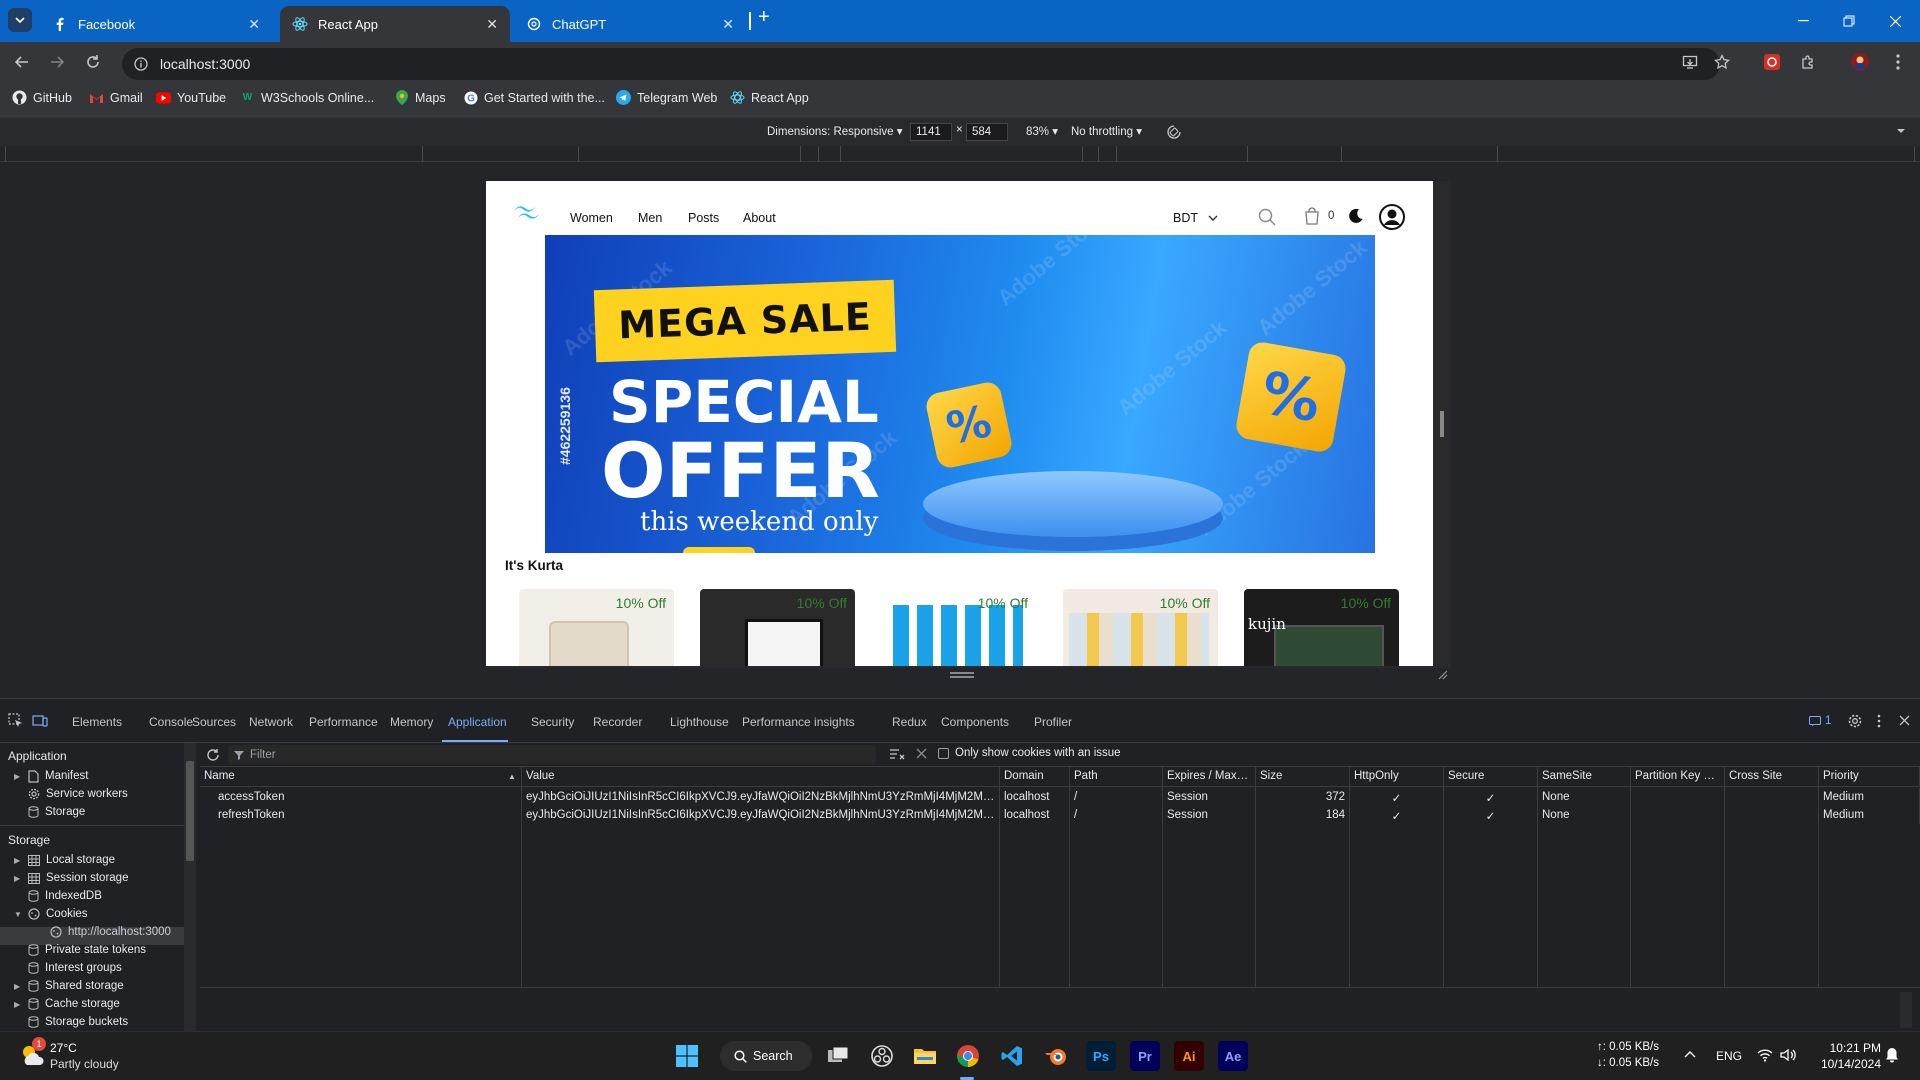 The height and width of the screenshot is (1080, 1920). What do you see at coordinates (477, 722) in the screenshot?
I see `devtools-tab-application: Application` at bounding box center [477, 722].